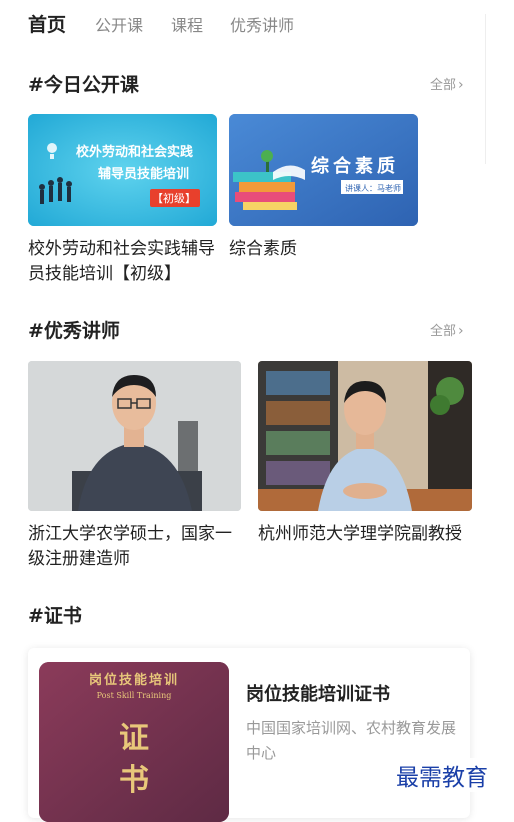 This screenshot has width=514, height=822. Describe the element at coordinates (324, 249) in the screenshot. I see `course-title-quality: 综合素质` at that location.